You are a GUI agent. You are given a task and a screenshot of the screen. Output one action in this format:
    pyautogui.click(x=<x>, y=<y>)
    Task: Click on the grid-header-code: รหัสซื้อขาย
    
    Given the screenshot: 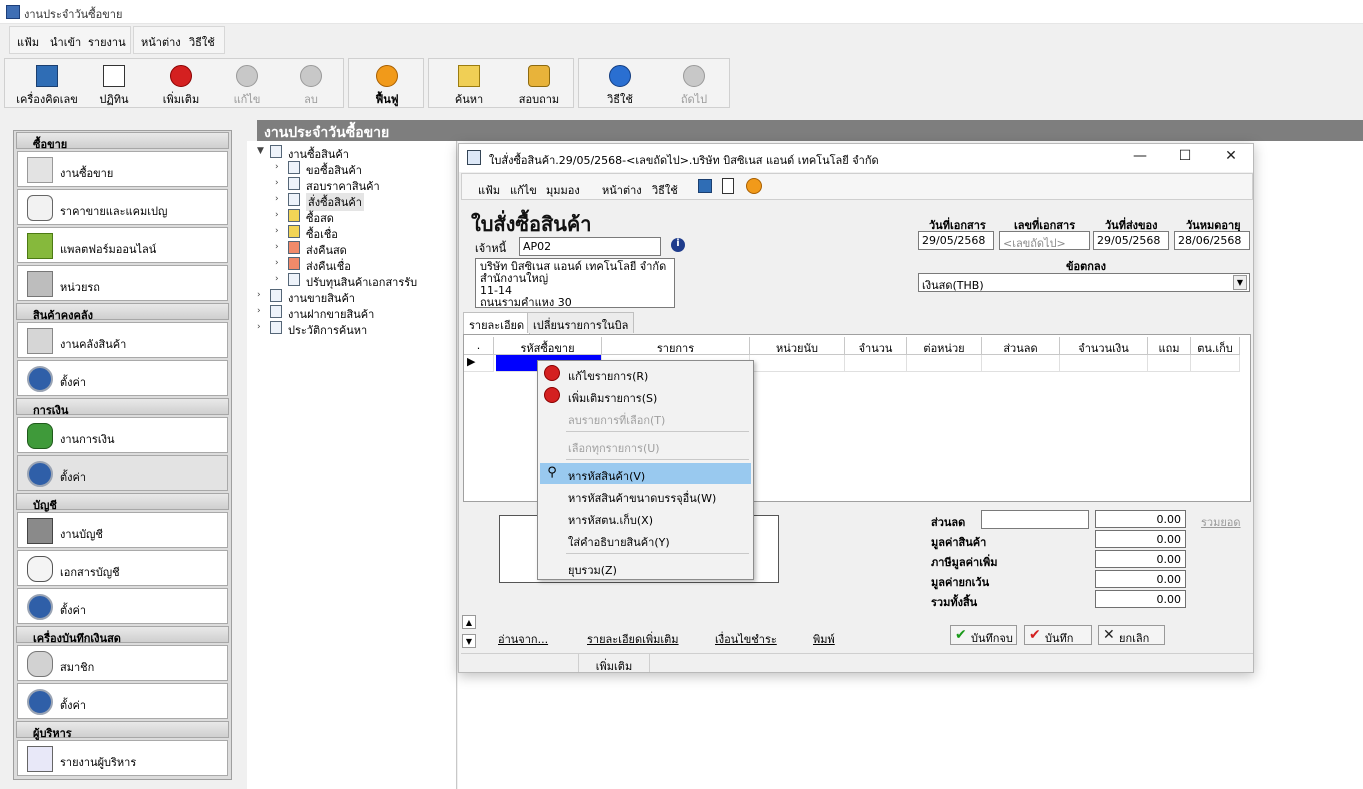 What is the action you would take?
    pyautogui.click(x=548, y=346)
    